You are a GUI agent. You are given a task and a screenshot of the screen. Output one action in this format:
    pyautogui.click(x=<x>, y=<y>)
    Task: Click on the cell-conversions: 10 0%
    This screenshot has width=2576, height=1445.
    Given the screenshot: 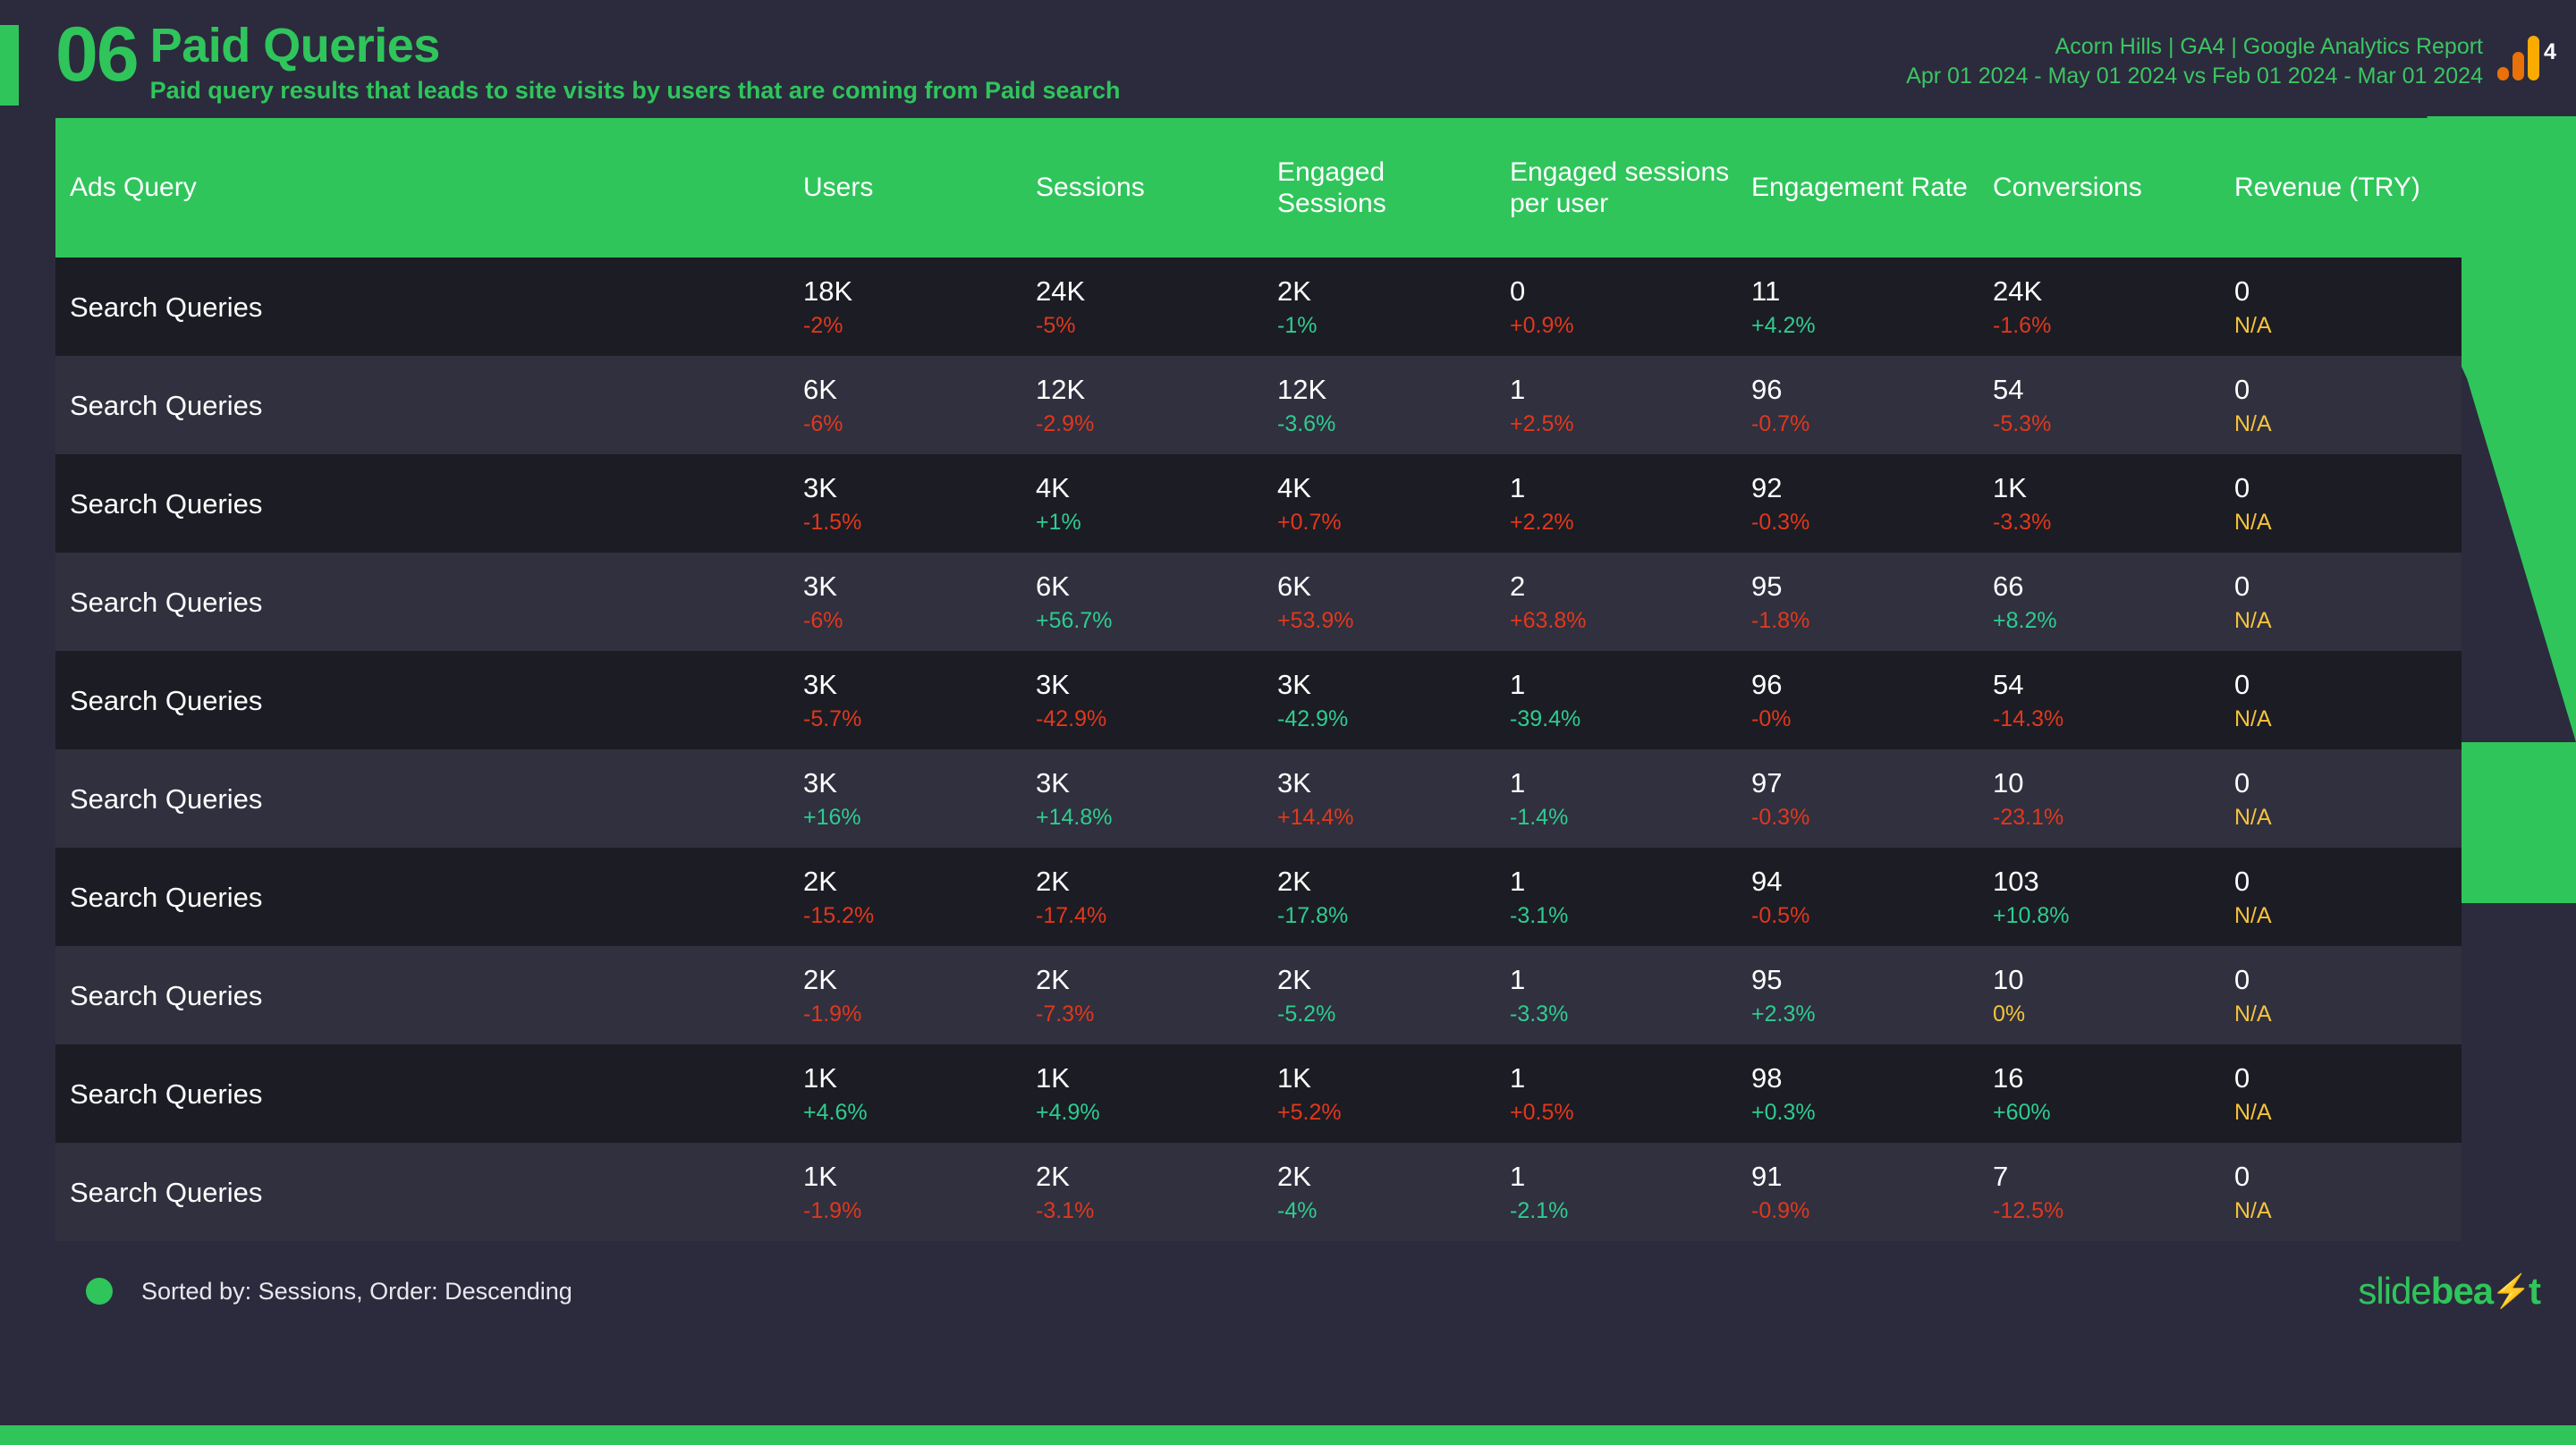 What is the action you would take?
    pyautogui.click(x=2099, y=995)
    